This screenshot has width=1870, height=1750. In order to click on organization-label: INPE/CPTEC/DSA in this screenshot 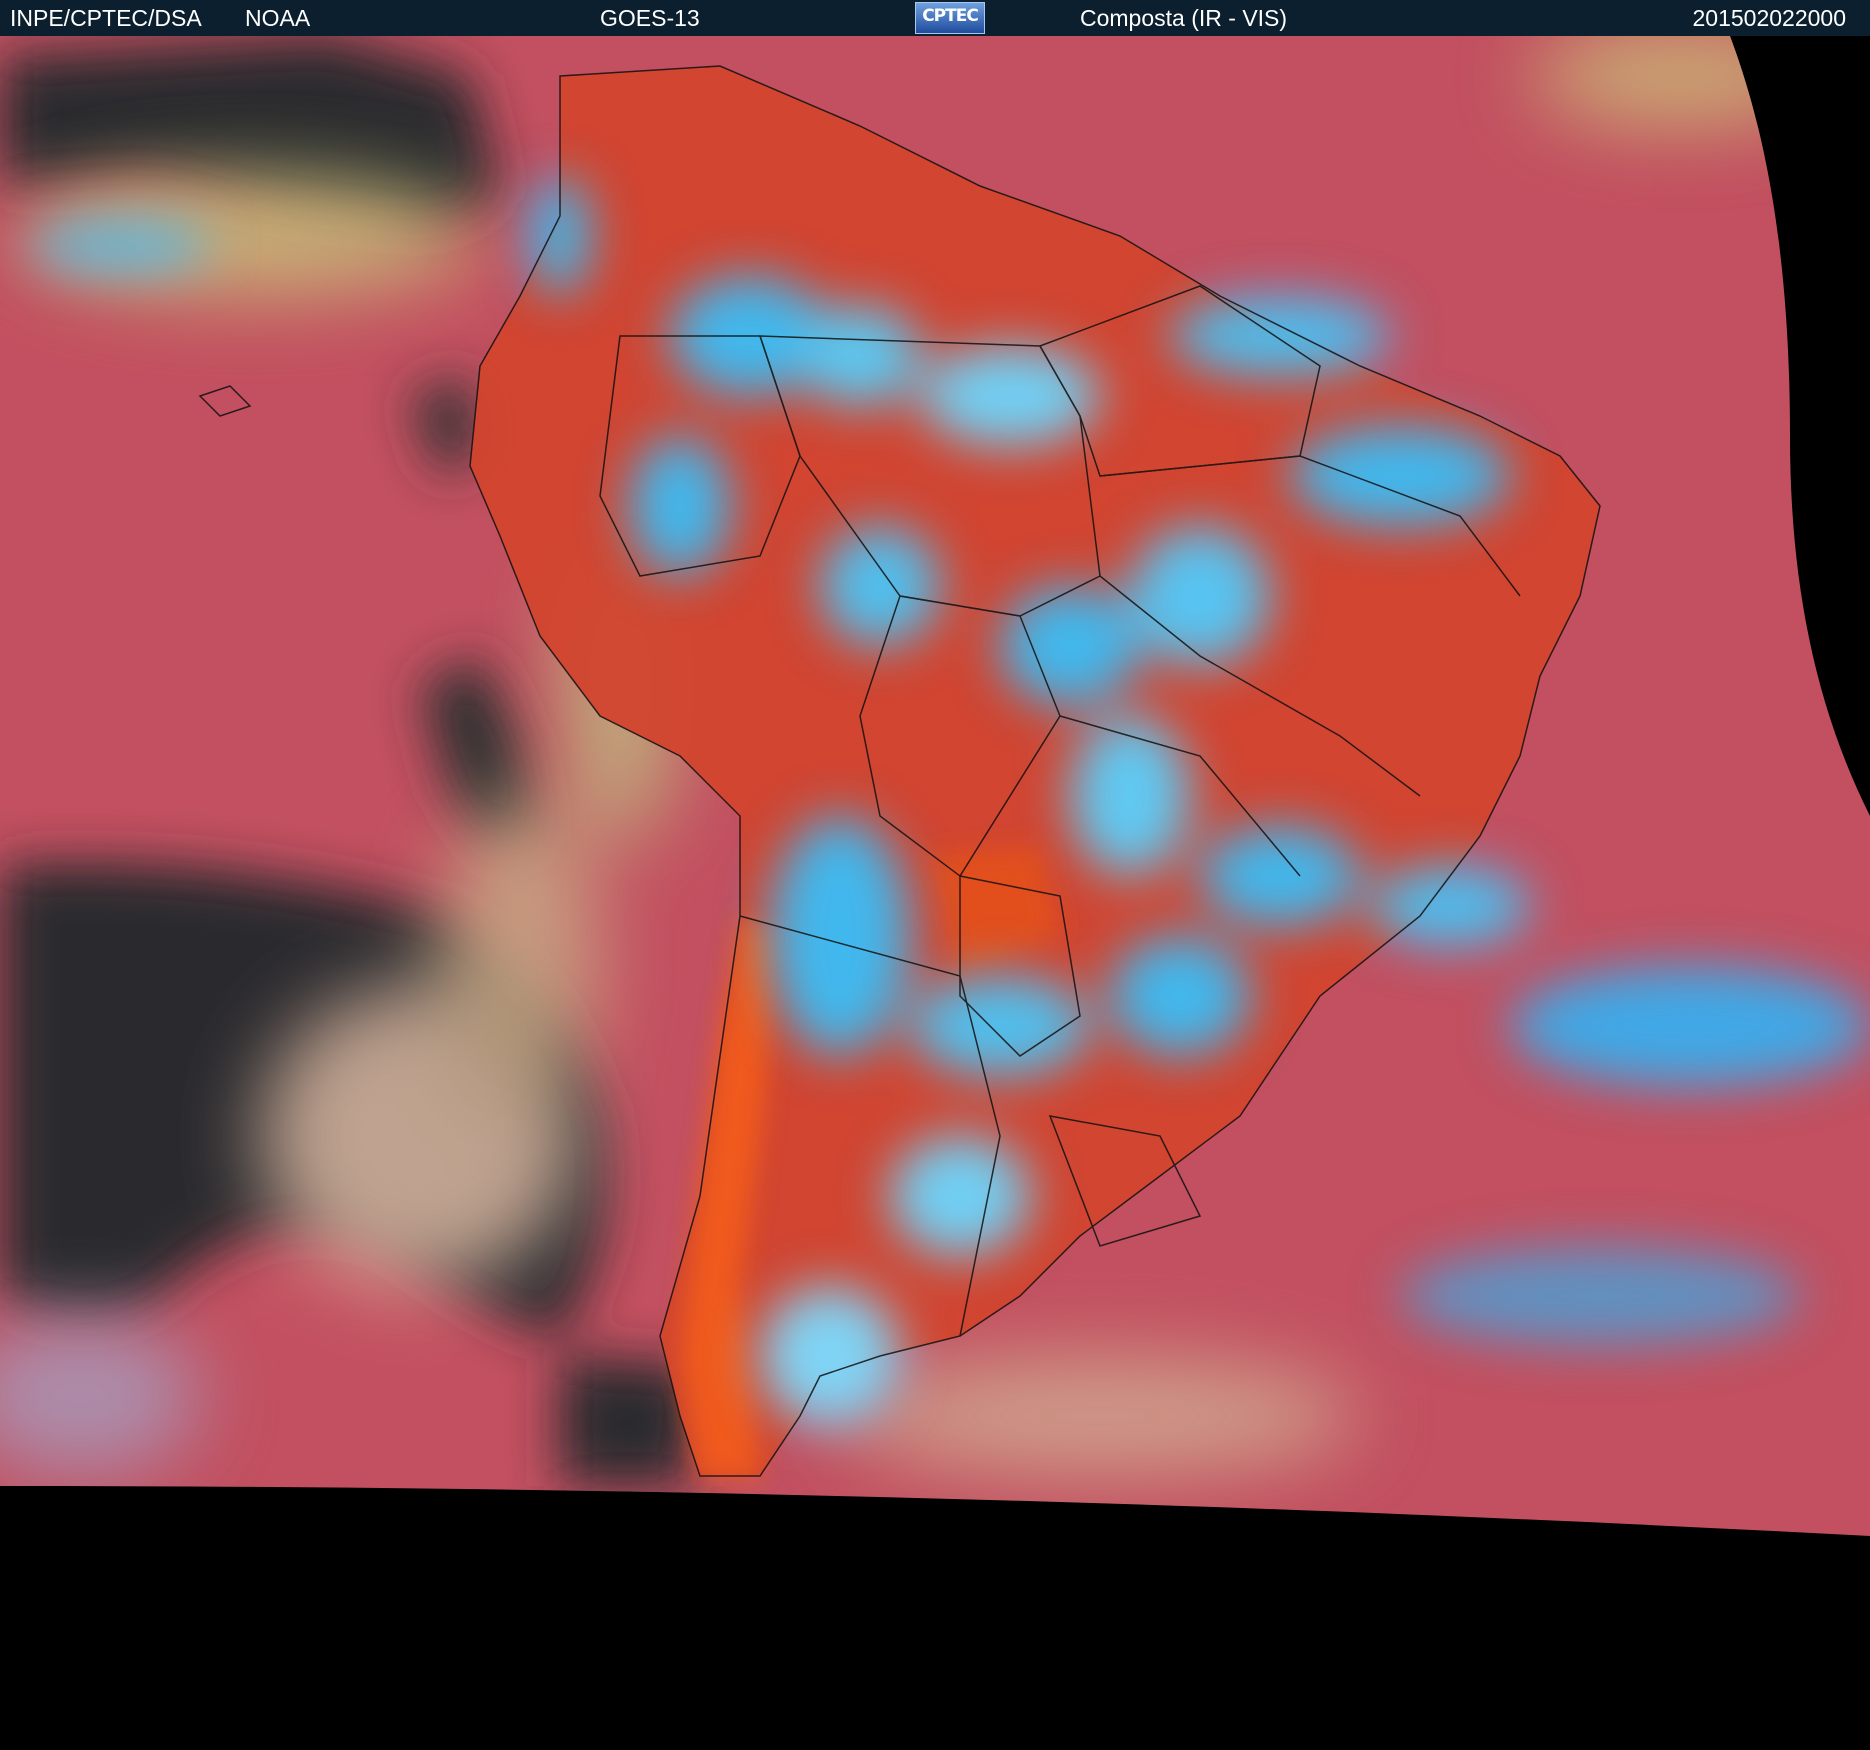, I will do `click(106, 18)`.